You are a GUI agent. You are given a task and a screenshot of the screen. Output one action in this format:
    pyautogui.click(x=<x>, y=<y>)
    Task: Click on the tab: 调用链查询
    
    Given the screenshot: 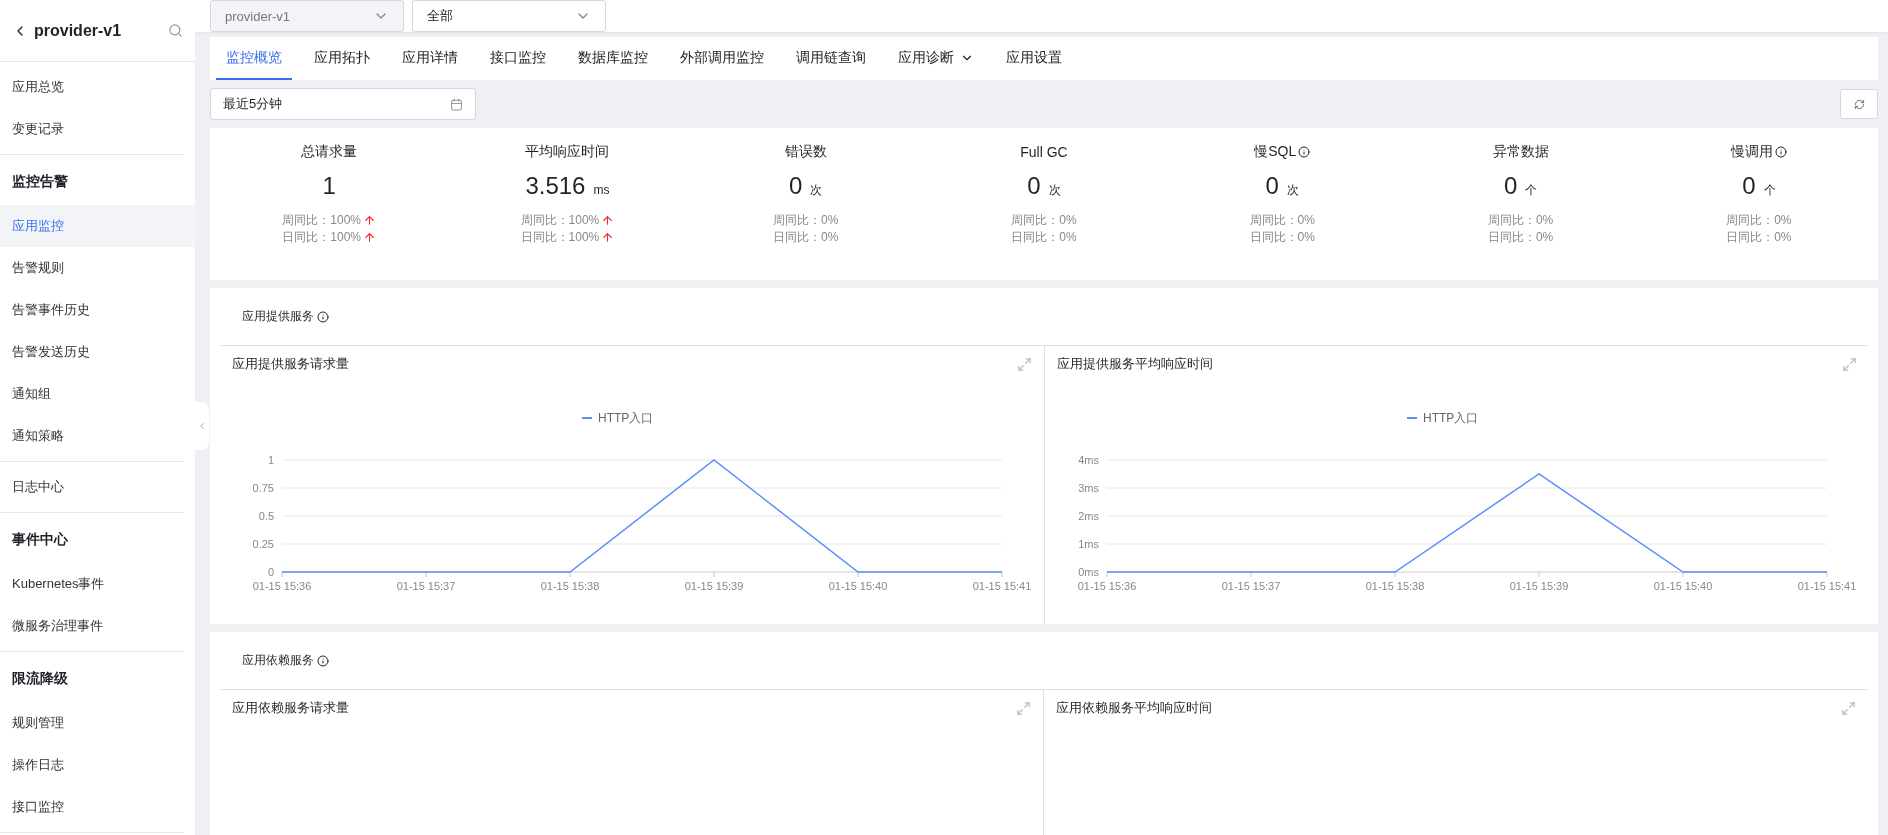 What is the action you would take?
    pyautogui.click(x=831, y=58)
    